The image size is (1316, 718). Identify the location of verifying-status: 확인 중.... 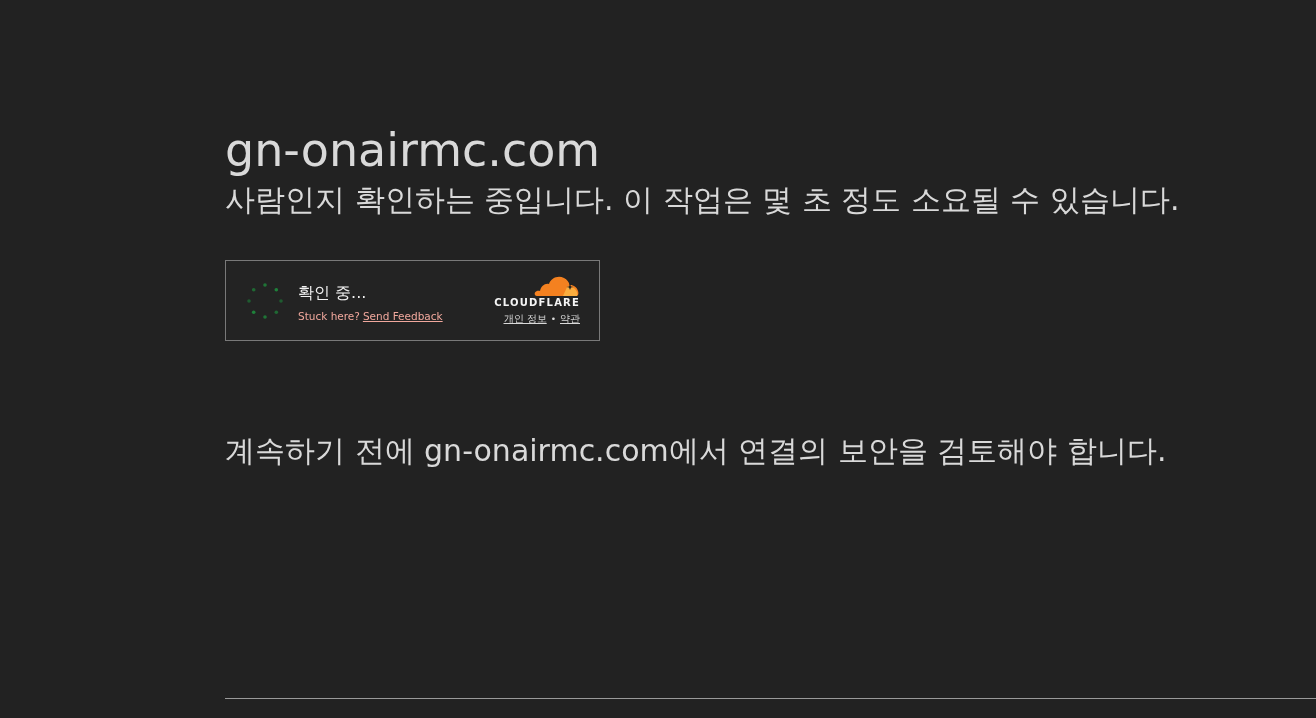
(332, 293).